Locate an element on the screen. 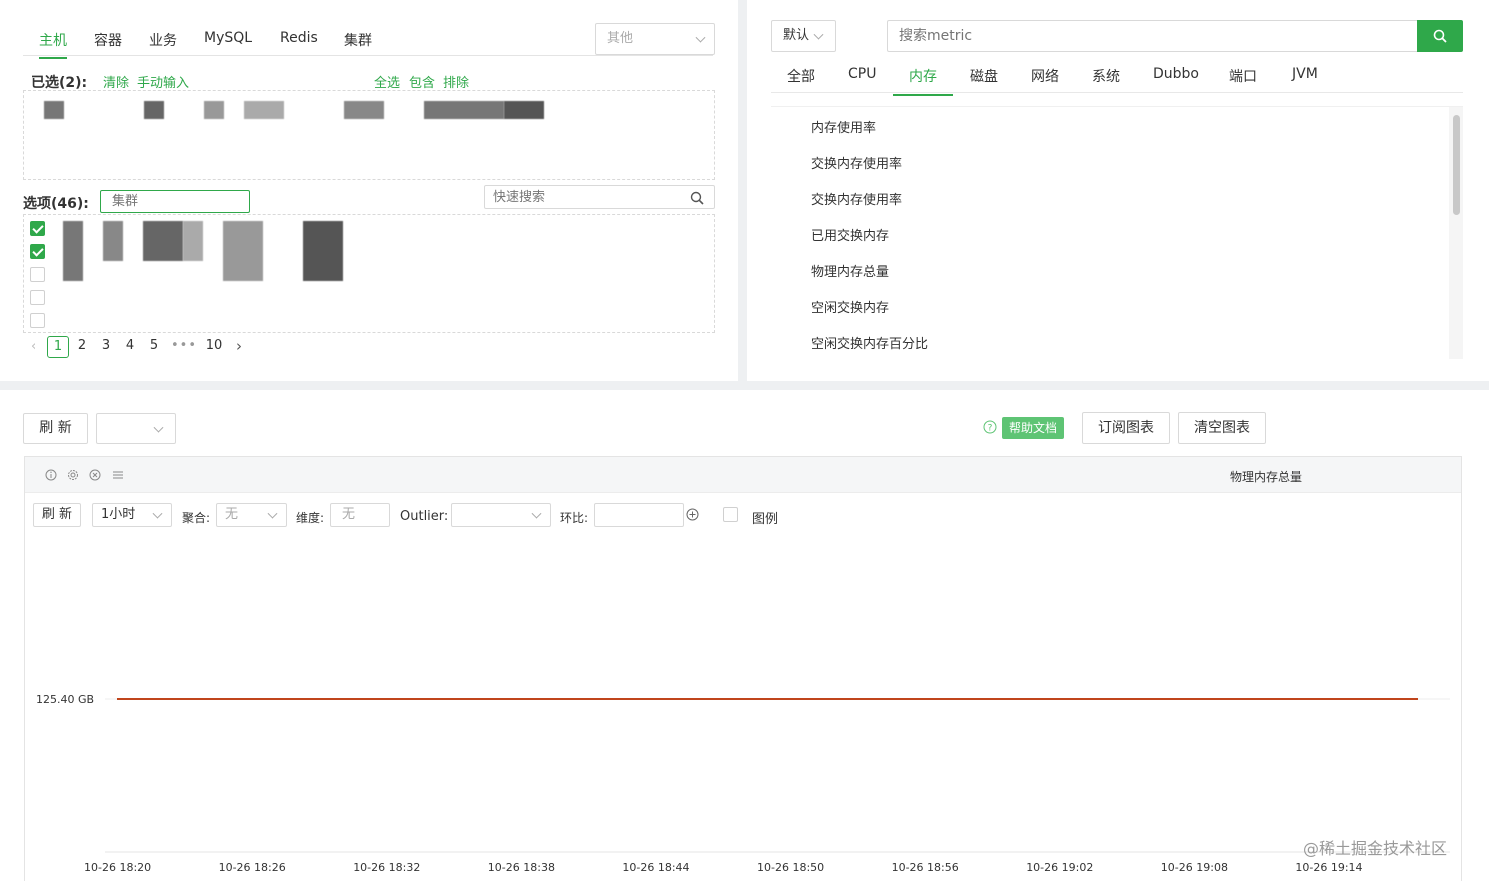 The width and height of the screenshot is (1489, 881). cluster-filter-input is located at coordinates (175, 201).